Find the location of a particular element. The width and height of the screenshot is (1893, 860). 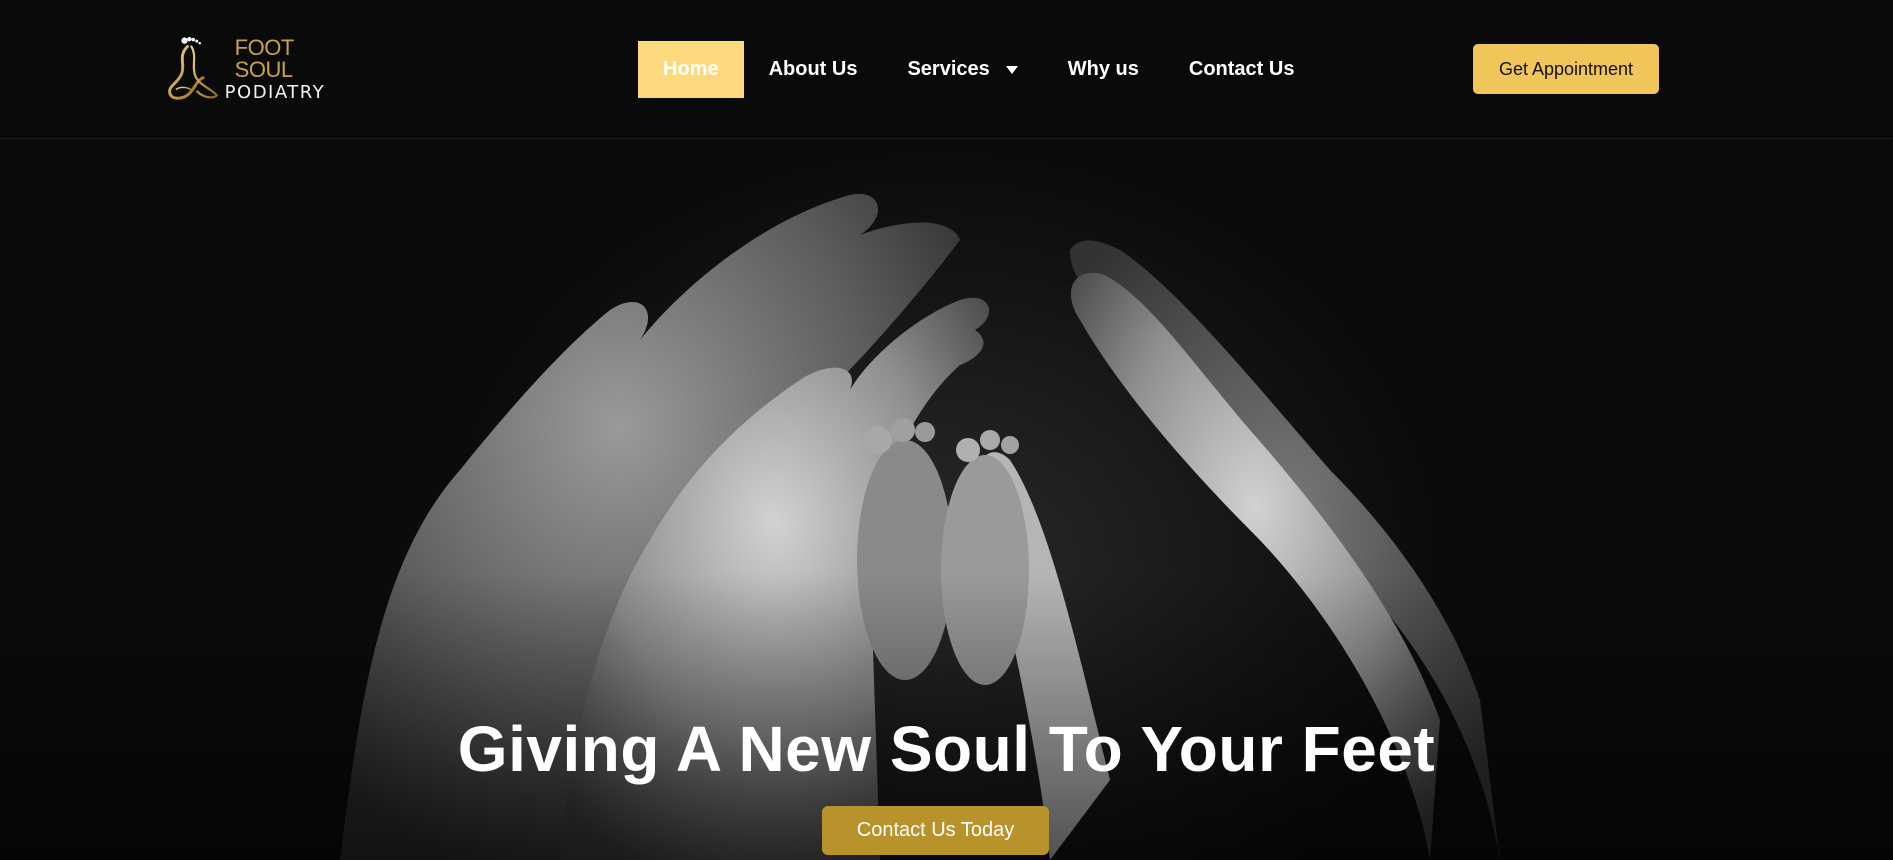

nav-item-contact-us: Contact Us is located at coordinates (1242, 69).